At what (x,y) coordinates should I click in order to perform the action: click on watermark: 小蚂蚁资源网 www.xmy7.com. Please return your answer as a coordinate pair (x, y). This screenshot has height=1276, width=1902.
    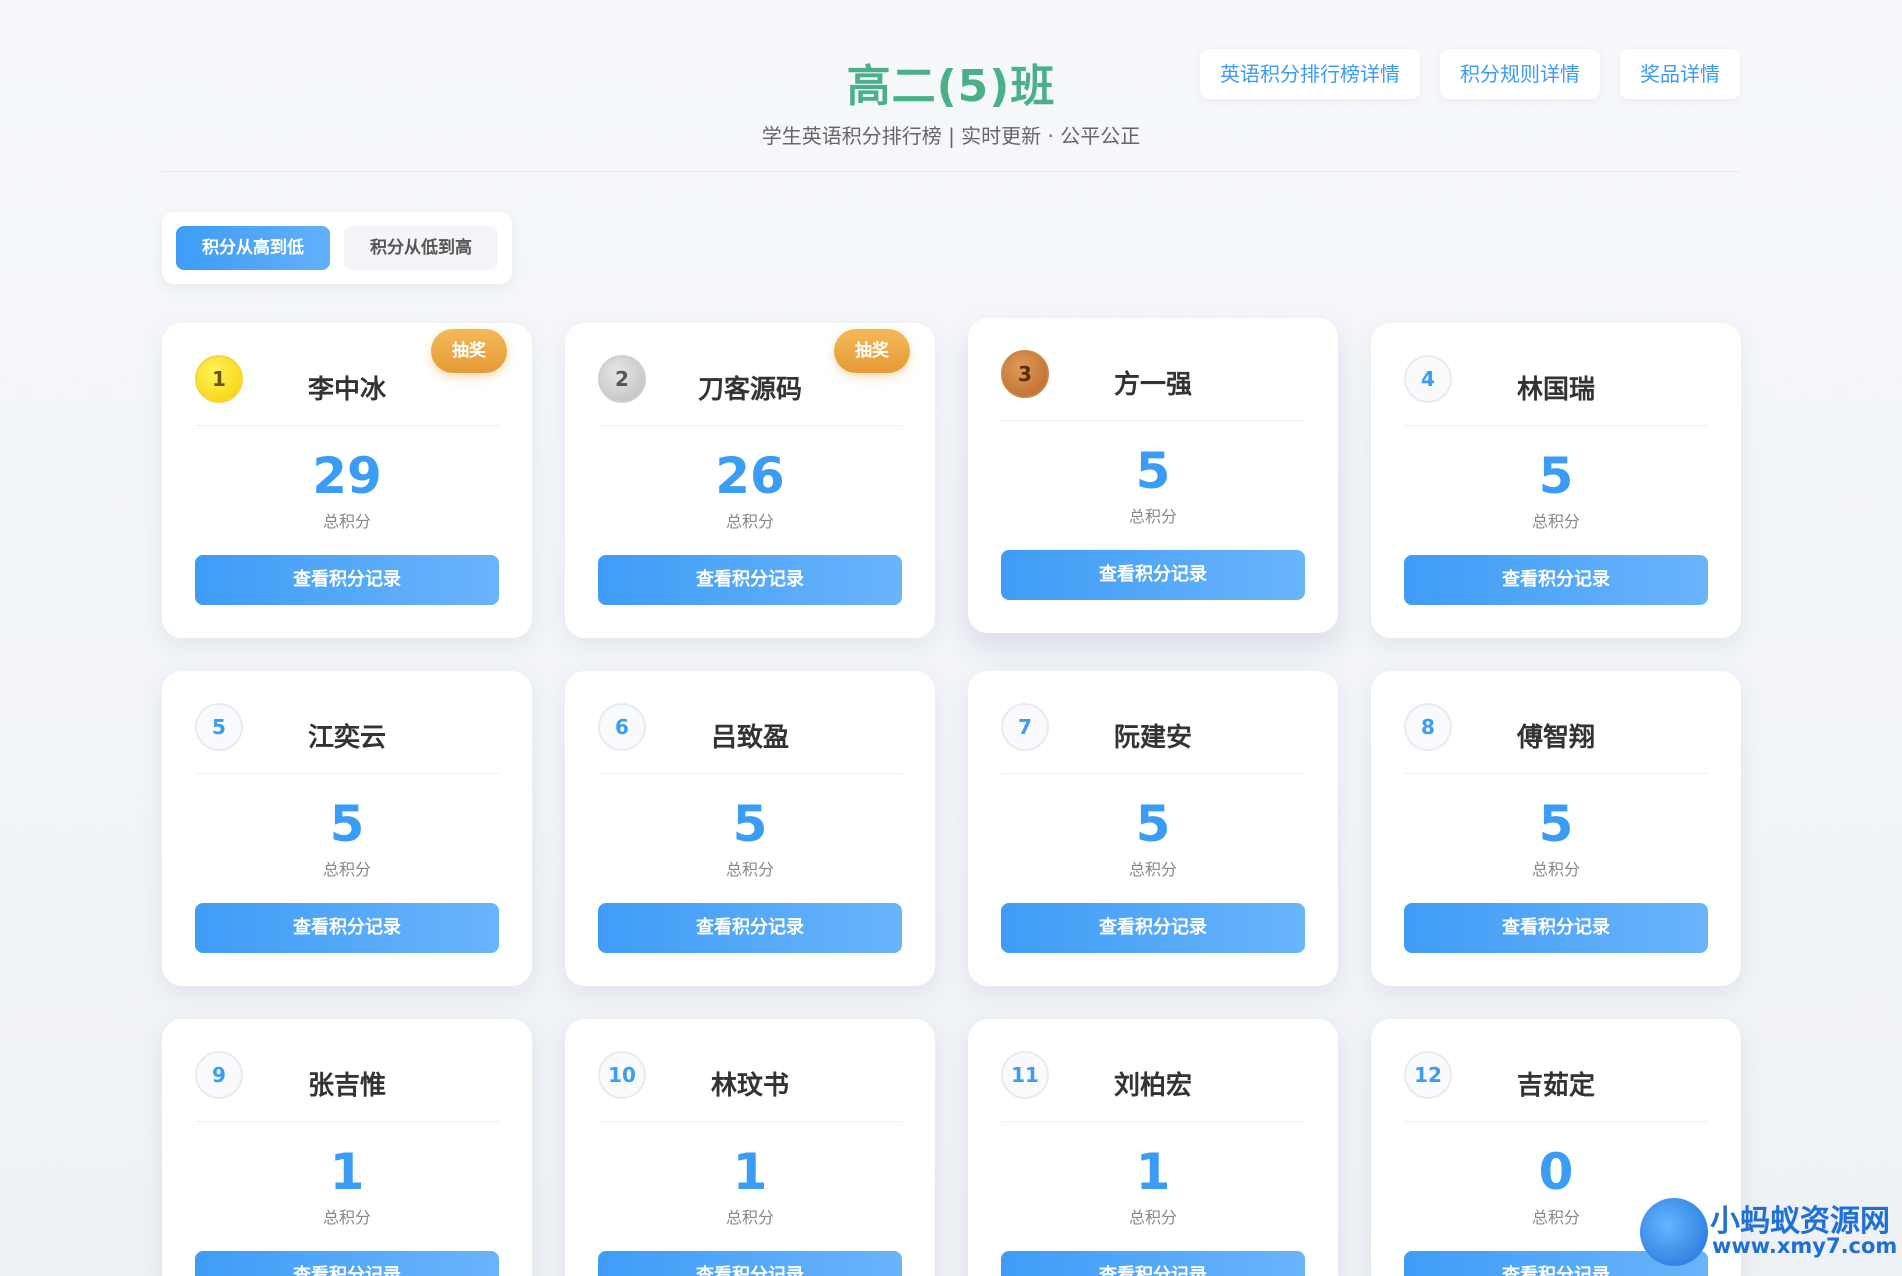
    Looking at the image, I should click on (1769, 1230).